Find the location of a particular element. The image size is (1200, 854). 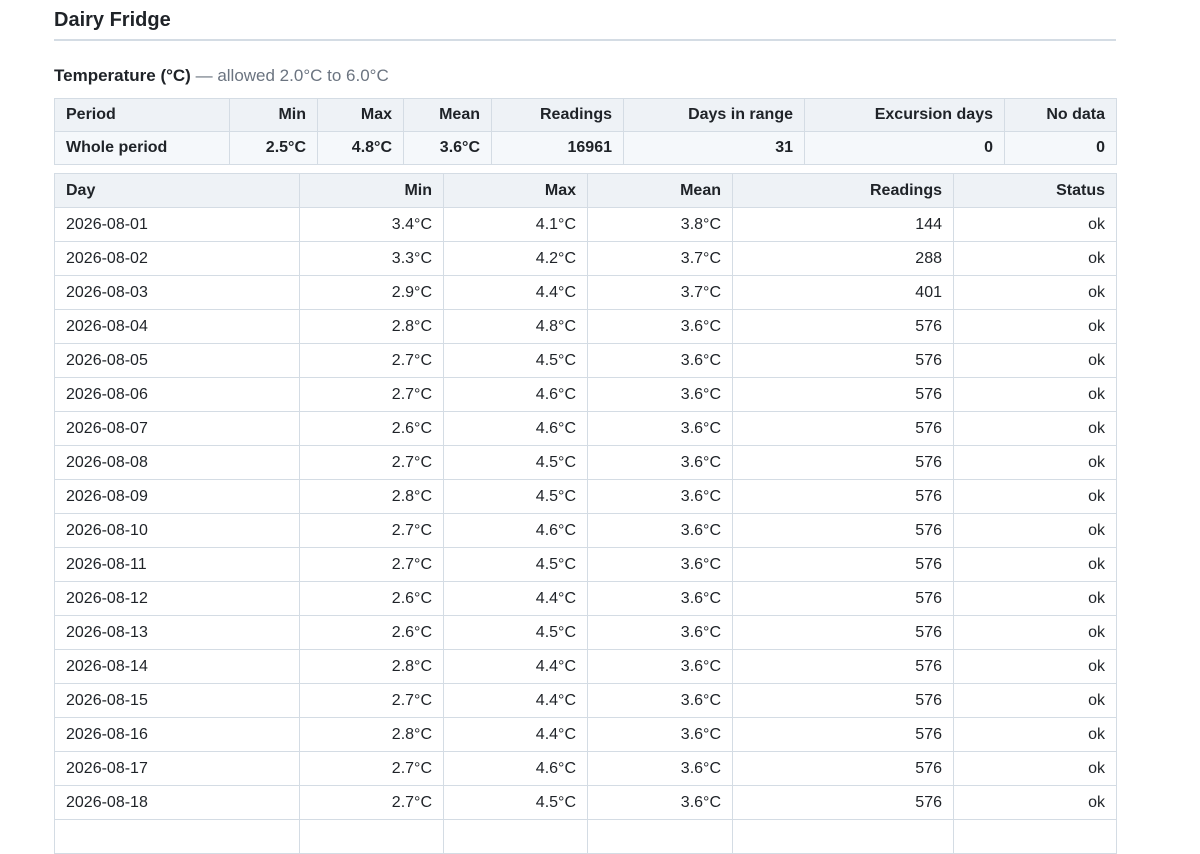

summary-mean: 3.6°C is located at coordinates (447, 148).